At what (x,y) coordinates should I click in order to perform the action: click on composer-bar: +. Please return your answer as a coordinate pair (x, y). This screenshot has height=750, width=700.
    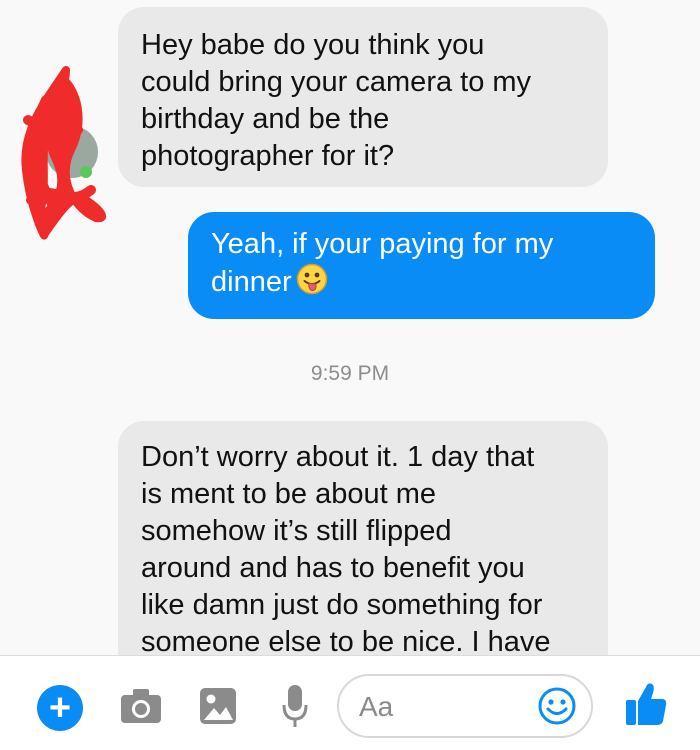
    Looking at the image, I should click on (350, 702).